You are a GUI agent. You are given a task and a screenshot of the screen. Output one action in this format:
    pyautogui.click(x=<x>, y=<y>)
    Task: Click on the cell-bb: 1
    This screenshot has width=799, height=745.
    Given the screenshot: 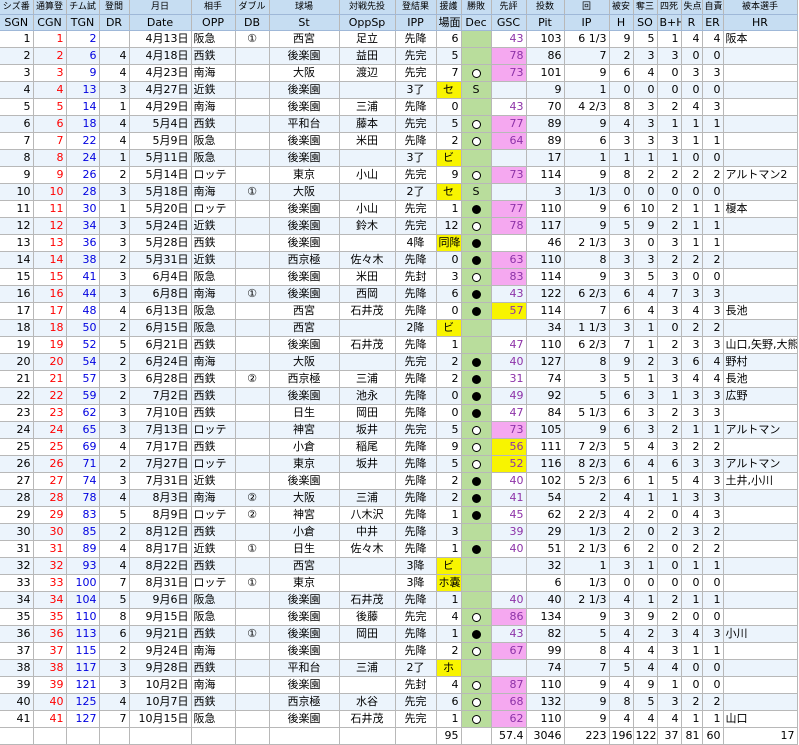 What is the action you would take?
    pyautogui.click(x=669, y=124)
    